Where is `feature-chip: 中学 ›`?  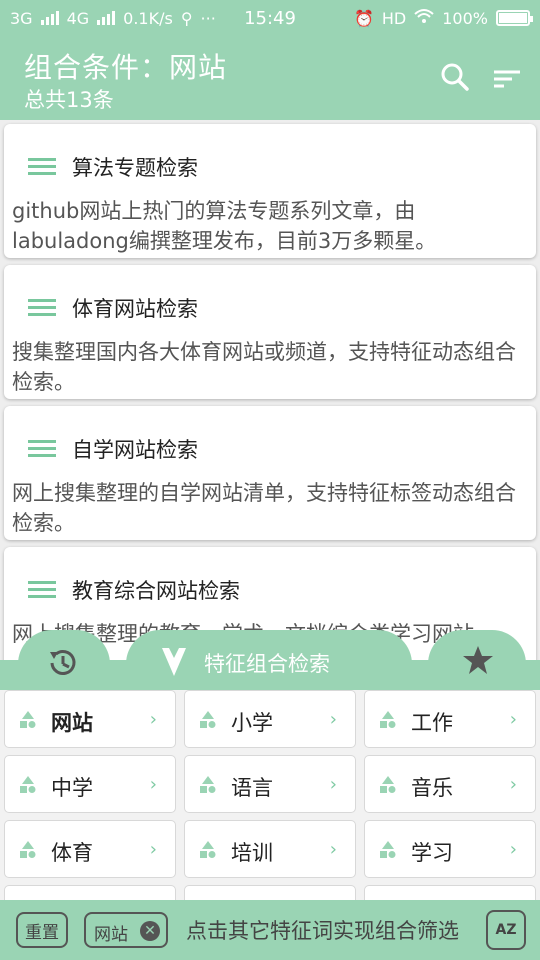
feature-chip: 中学 › is located at coordinates (90, 784).